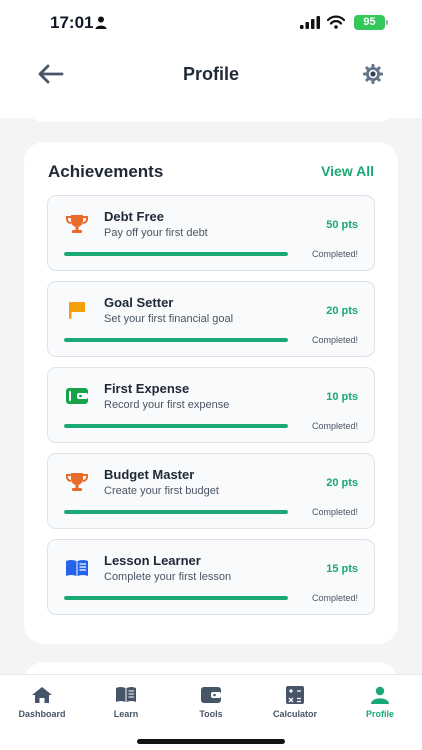  I want to click on achievement-description: Set your first financial goal, so click(169, 319).